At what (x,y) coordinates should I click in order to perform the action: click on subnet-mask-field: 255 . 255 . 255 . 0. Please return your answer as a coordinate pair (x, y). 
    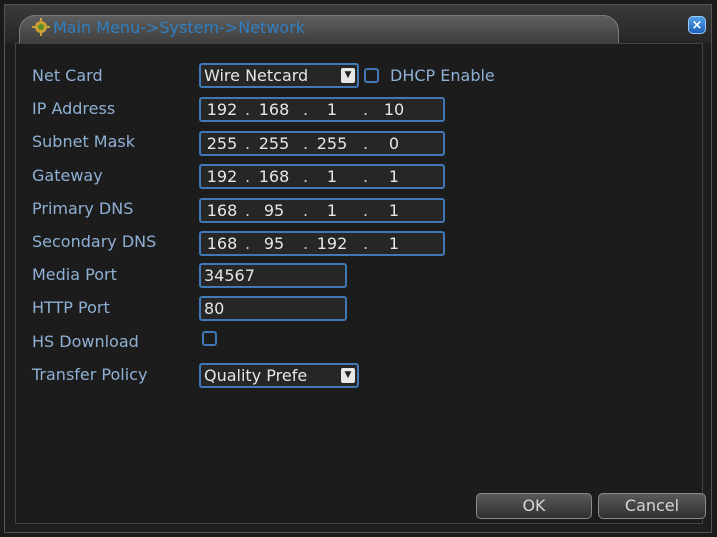
    Looking at the image, I should click on (322, 143).